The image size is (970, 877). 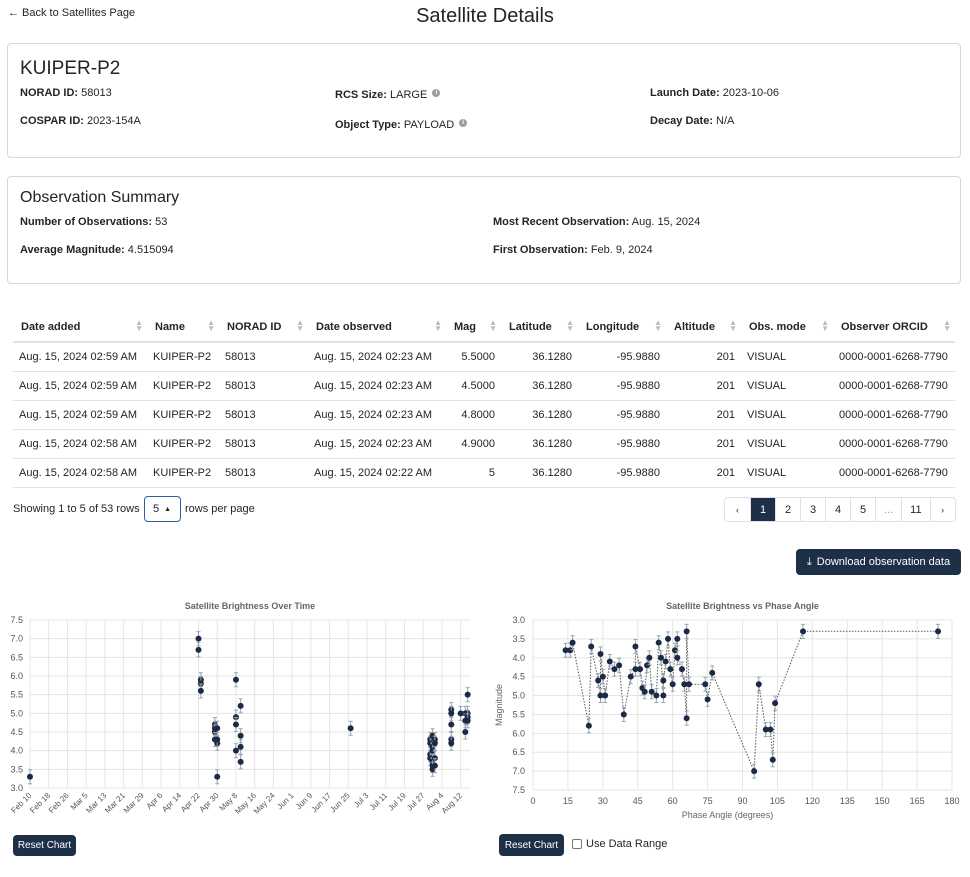 What do you see at coordinates (114, 121) in the screenshot?
I see `cospar-id-value: 2023-154A` at bounding box center [114, 121].